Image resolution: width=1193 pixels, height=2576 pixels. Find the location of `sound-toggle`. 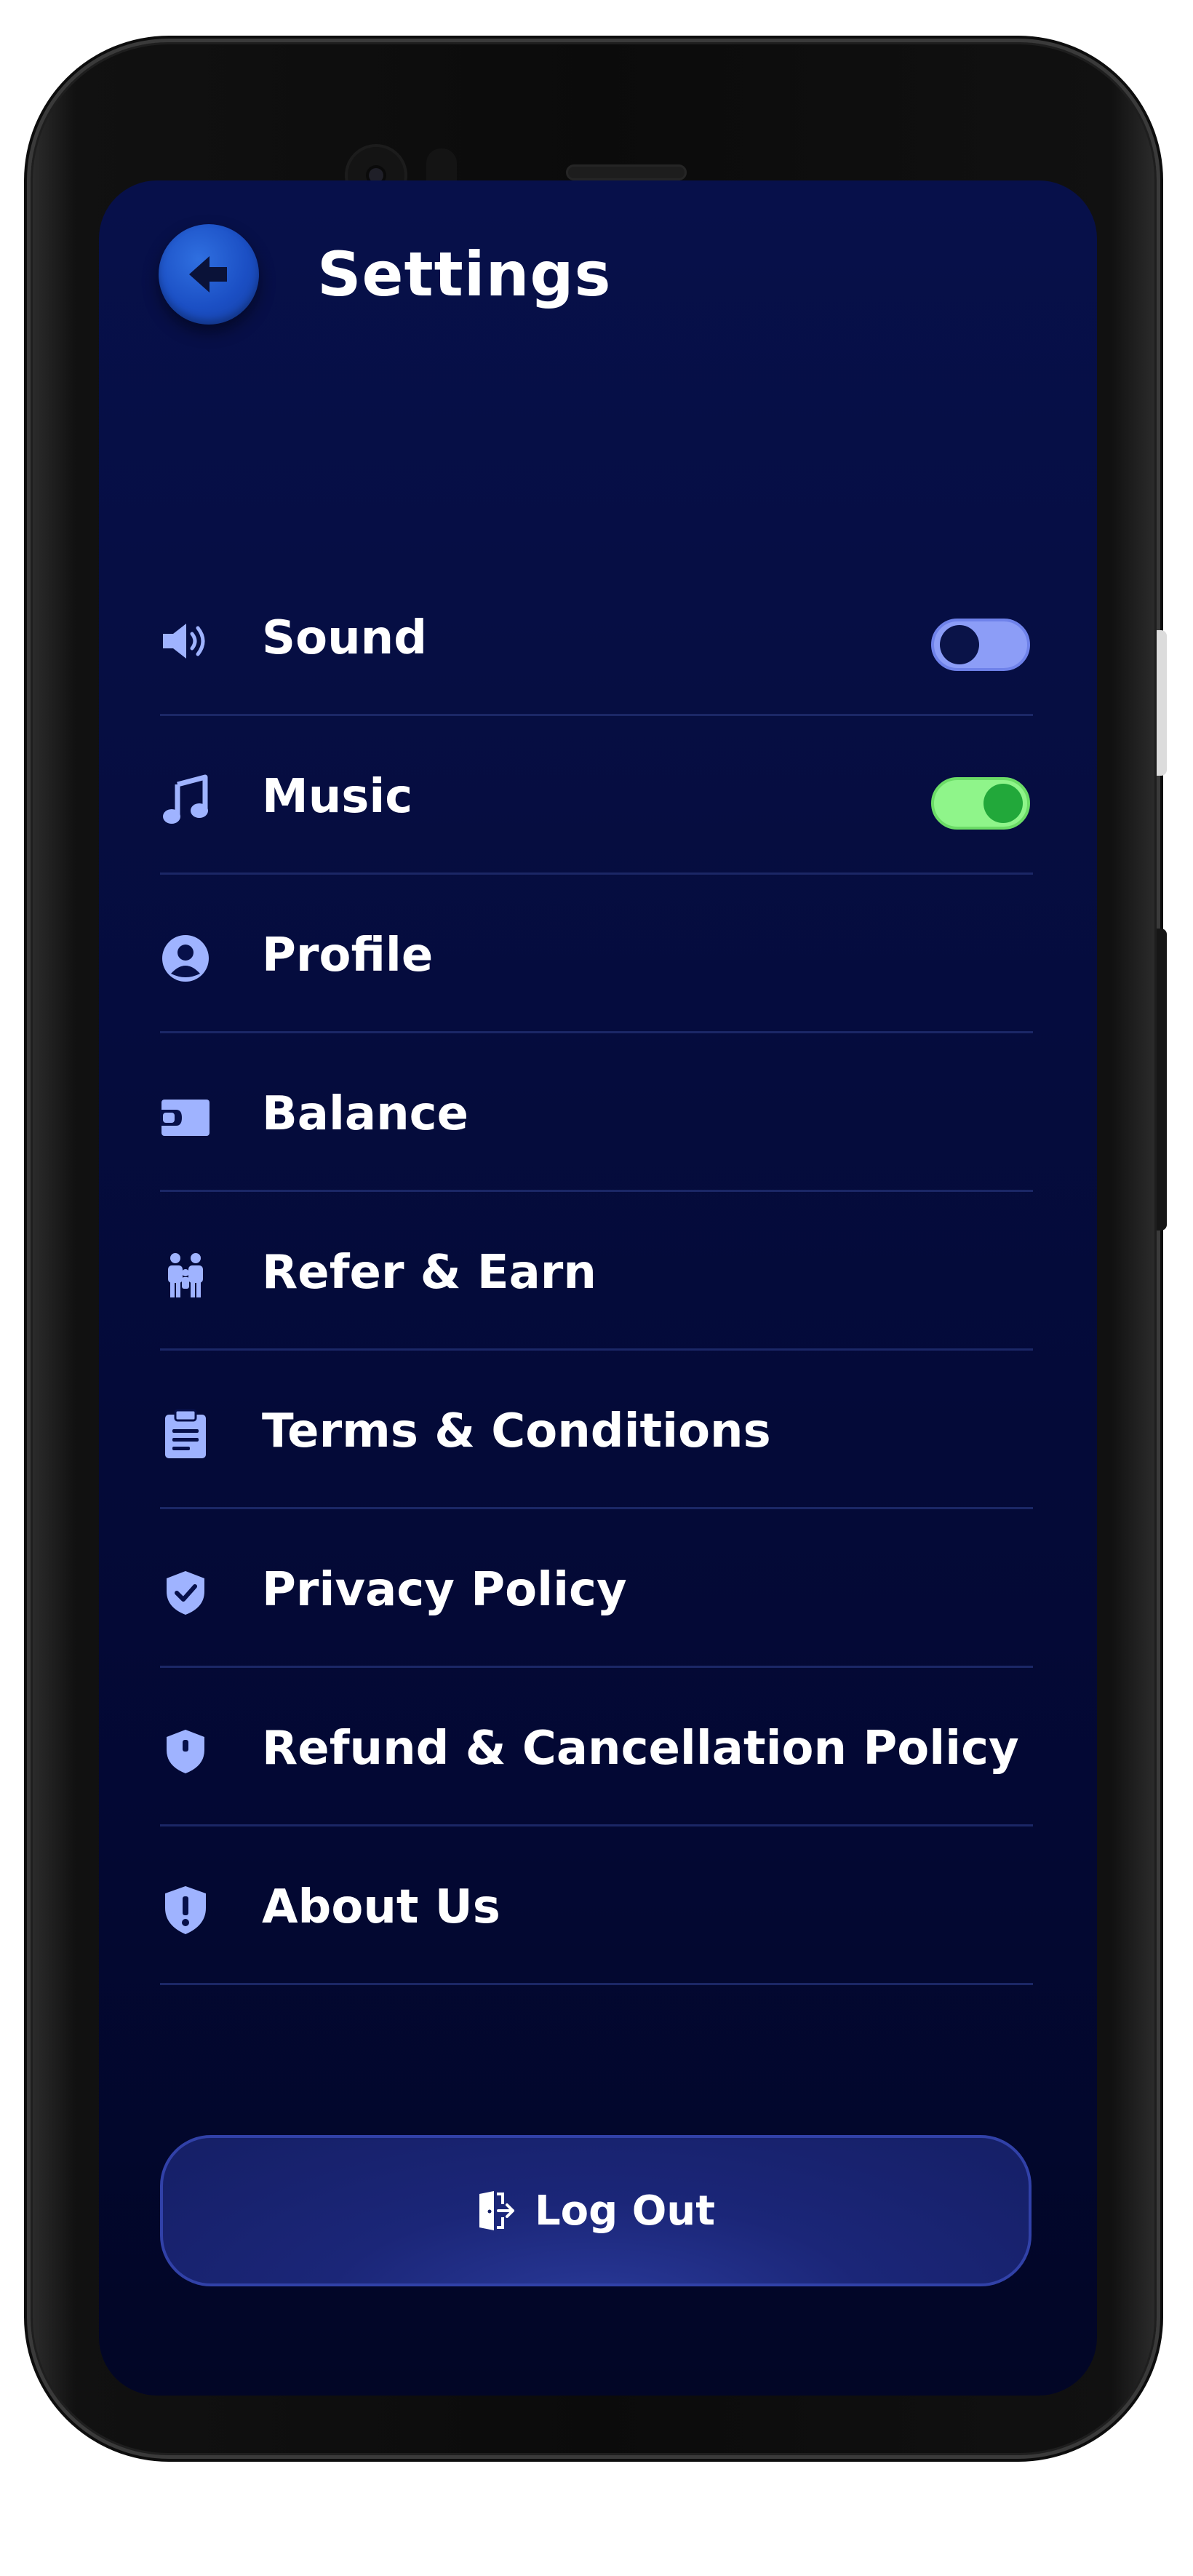

sound-toggle is located at coordinates (980, 645).